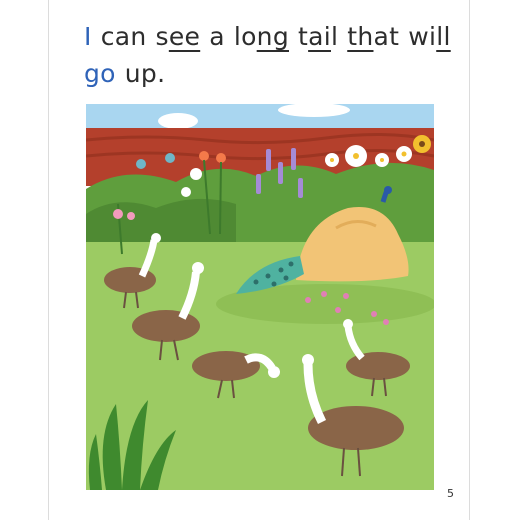 Image resolution: width=520 pixels, height=520 pixels. I want to click on word-part: th, so click(360, 36).